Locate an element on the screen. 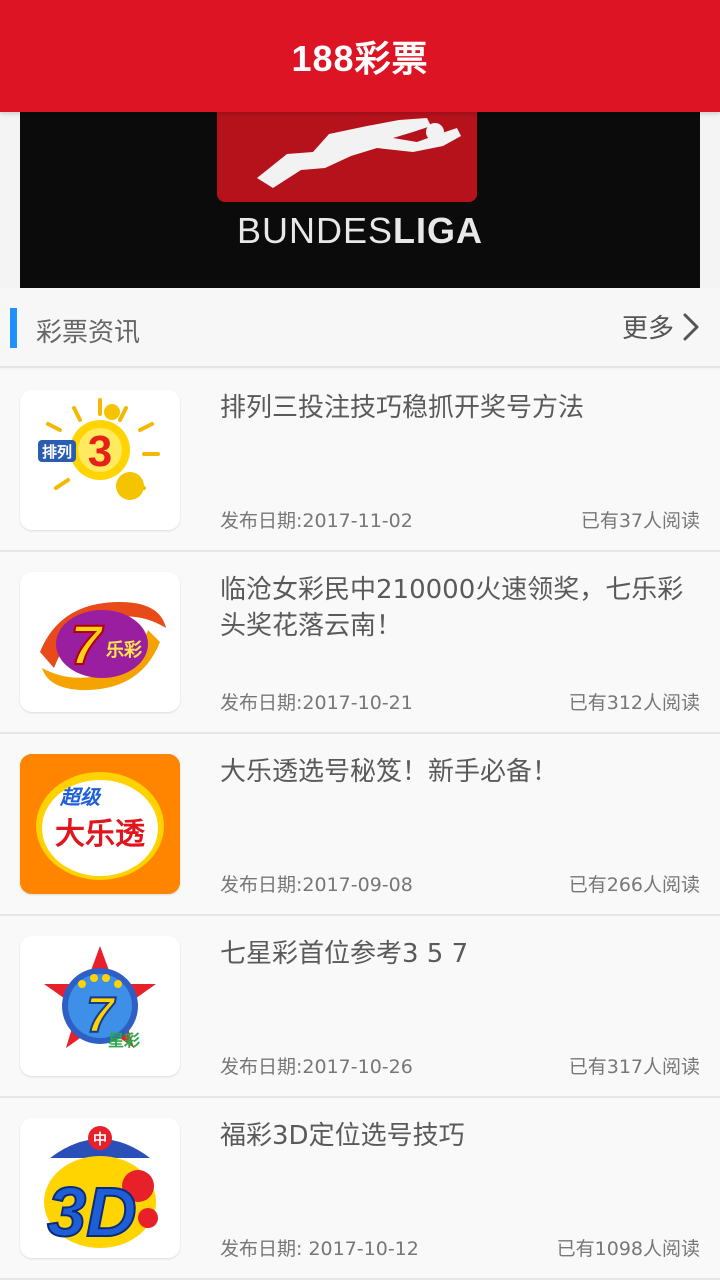  fucai3d-logo-icon: 中 3D is located at coordinates (101, 1189).